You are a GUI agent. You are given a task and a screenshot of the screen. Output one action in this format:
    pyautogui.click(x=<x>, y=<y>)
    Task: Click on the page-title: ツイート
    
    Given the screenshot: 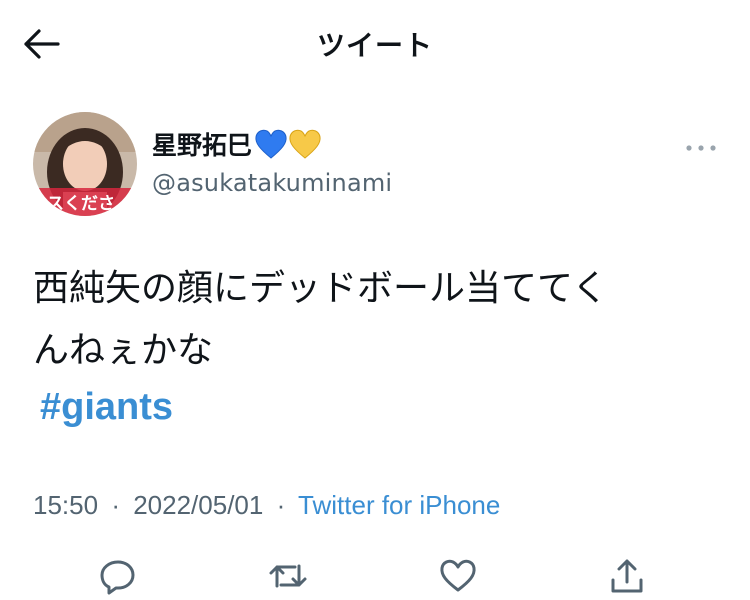 What is the action you would take?
    pyautogui.click(x=374, y=45)
    